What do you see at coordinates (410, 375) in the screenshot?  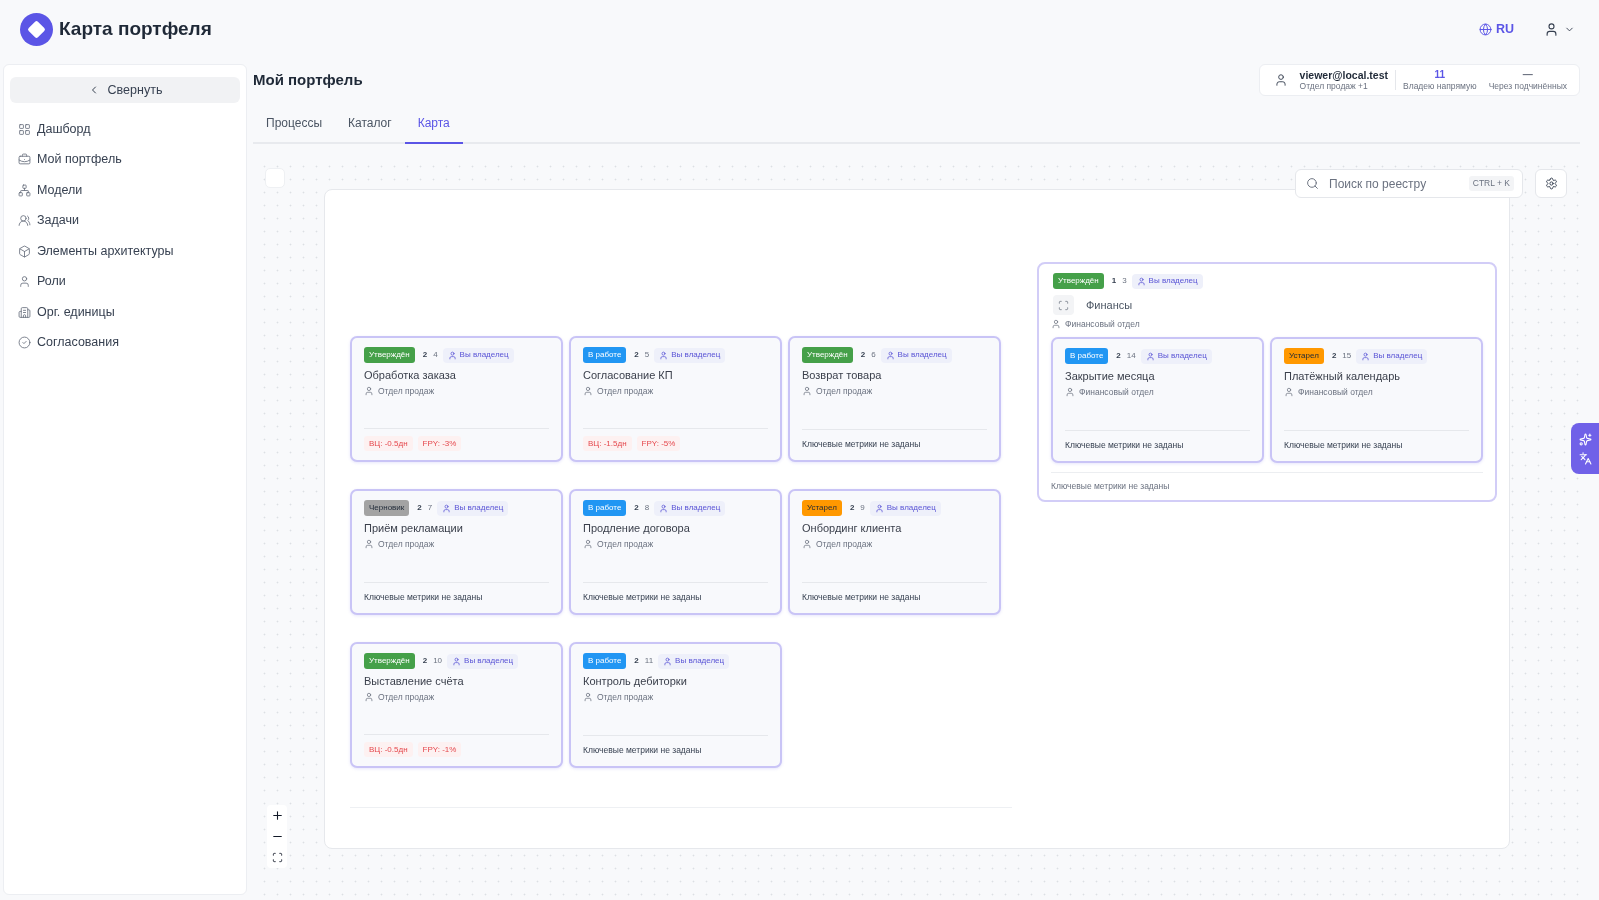 I see `card-title: Обработка заказа` at bounding box center [410, 375].